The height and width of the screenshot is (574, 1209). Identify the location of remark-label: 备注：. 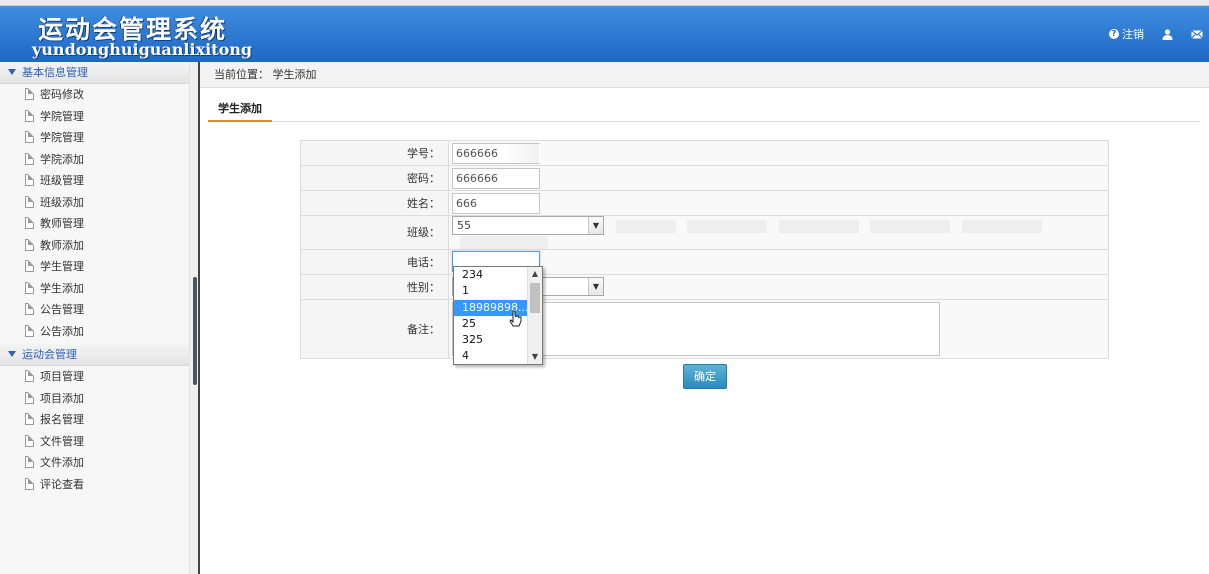
(374, 328).